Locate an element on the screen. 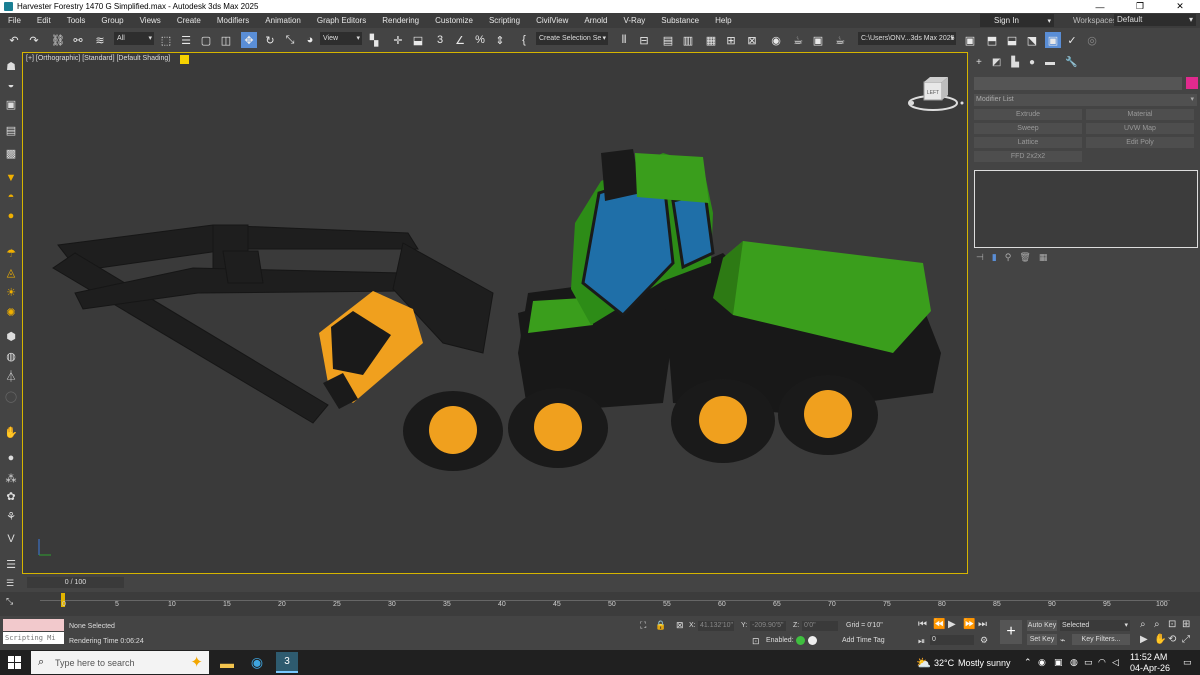 Image resolution: width=1200 pixels, height=675 pixels. mini-curve-editor-icon: ⤡ is located at coordinates (9, 601).